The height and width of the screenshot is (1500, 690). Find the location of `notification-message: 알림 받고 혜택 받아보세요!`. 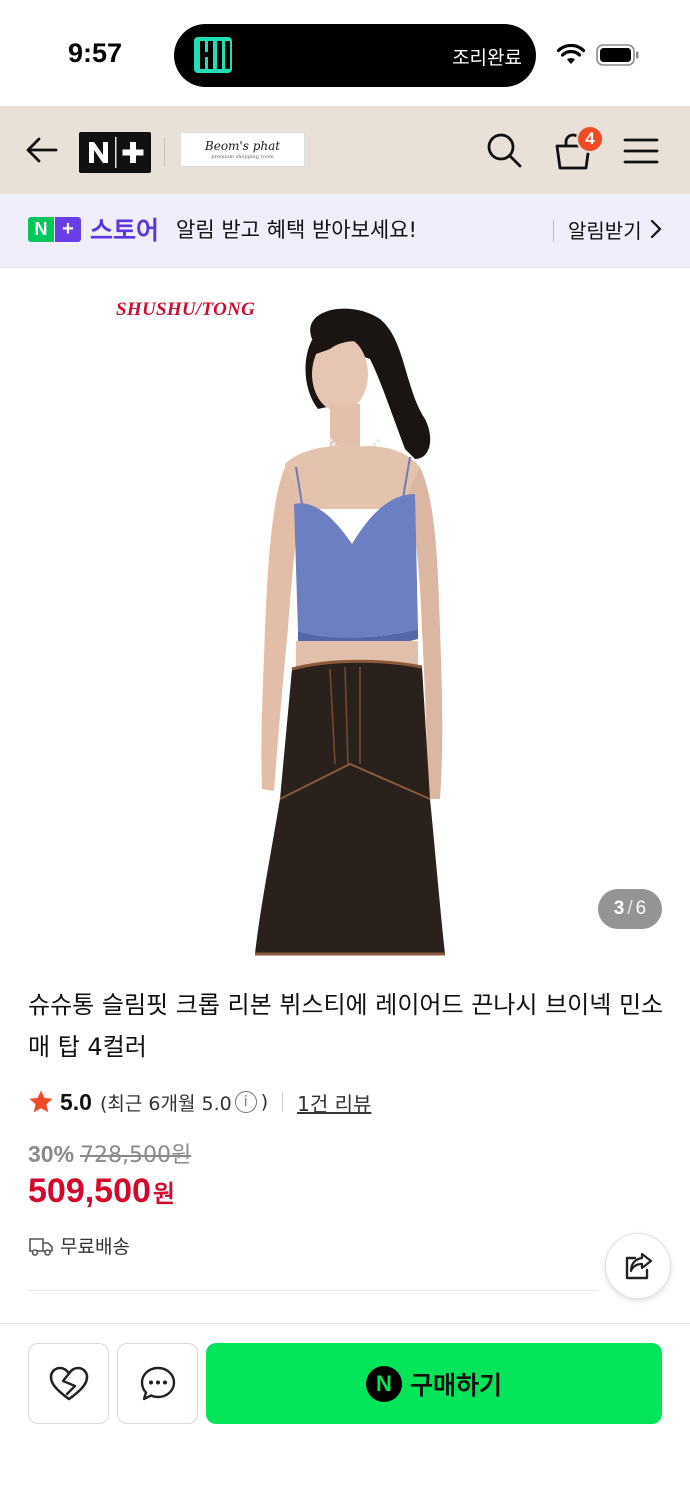

notification-message: 알림 받고 혜택 받아보세요! is located at coordinates (296, 230).